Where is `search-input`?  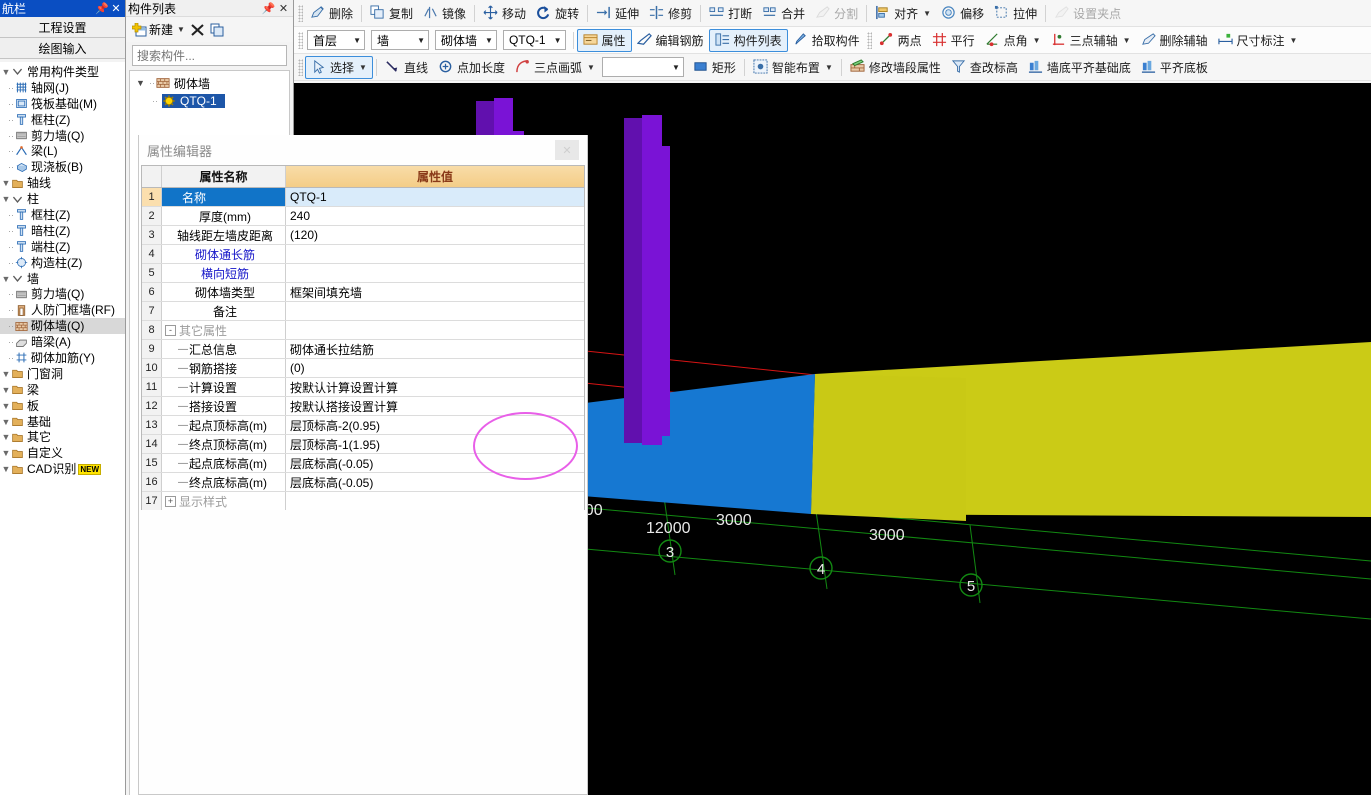
search-input is located at coordinates (213, 55).